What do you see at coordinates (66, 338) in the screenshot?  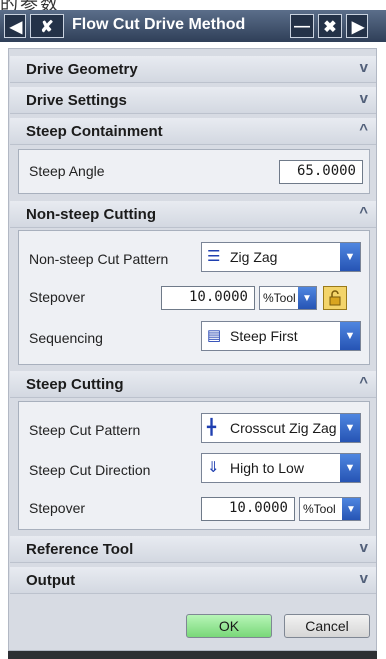 I see `sequencing-label: Sequencing` at bounding box center [66, 338].